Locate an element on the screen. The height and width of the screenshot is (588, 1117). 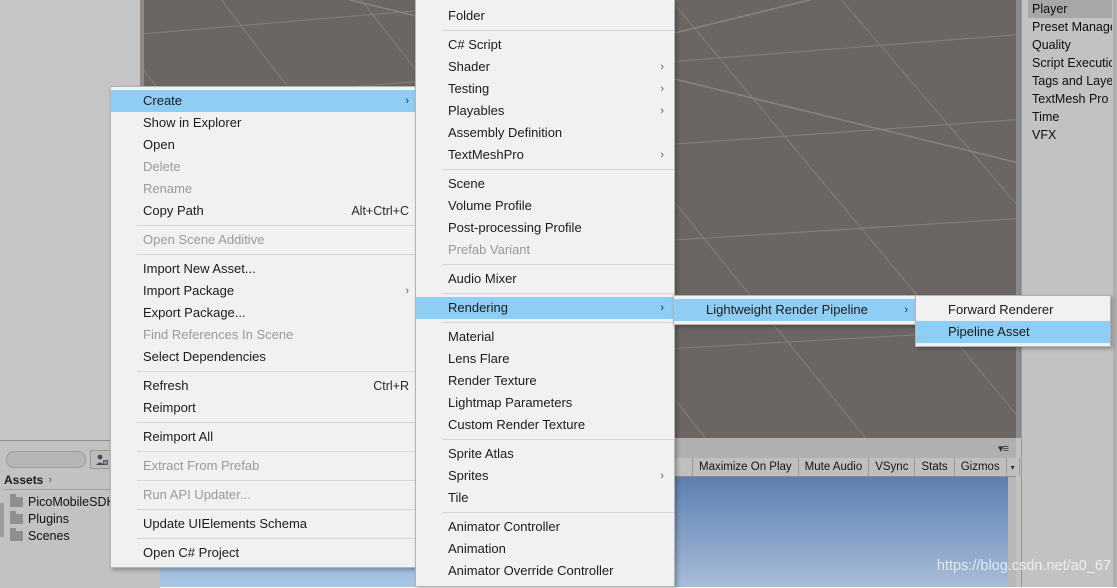
menu-item-label: Animator Override Controller is located at coordinates (531, 570).